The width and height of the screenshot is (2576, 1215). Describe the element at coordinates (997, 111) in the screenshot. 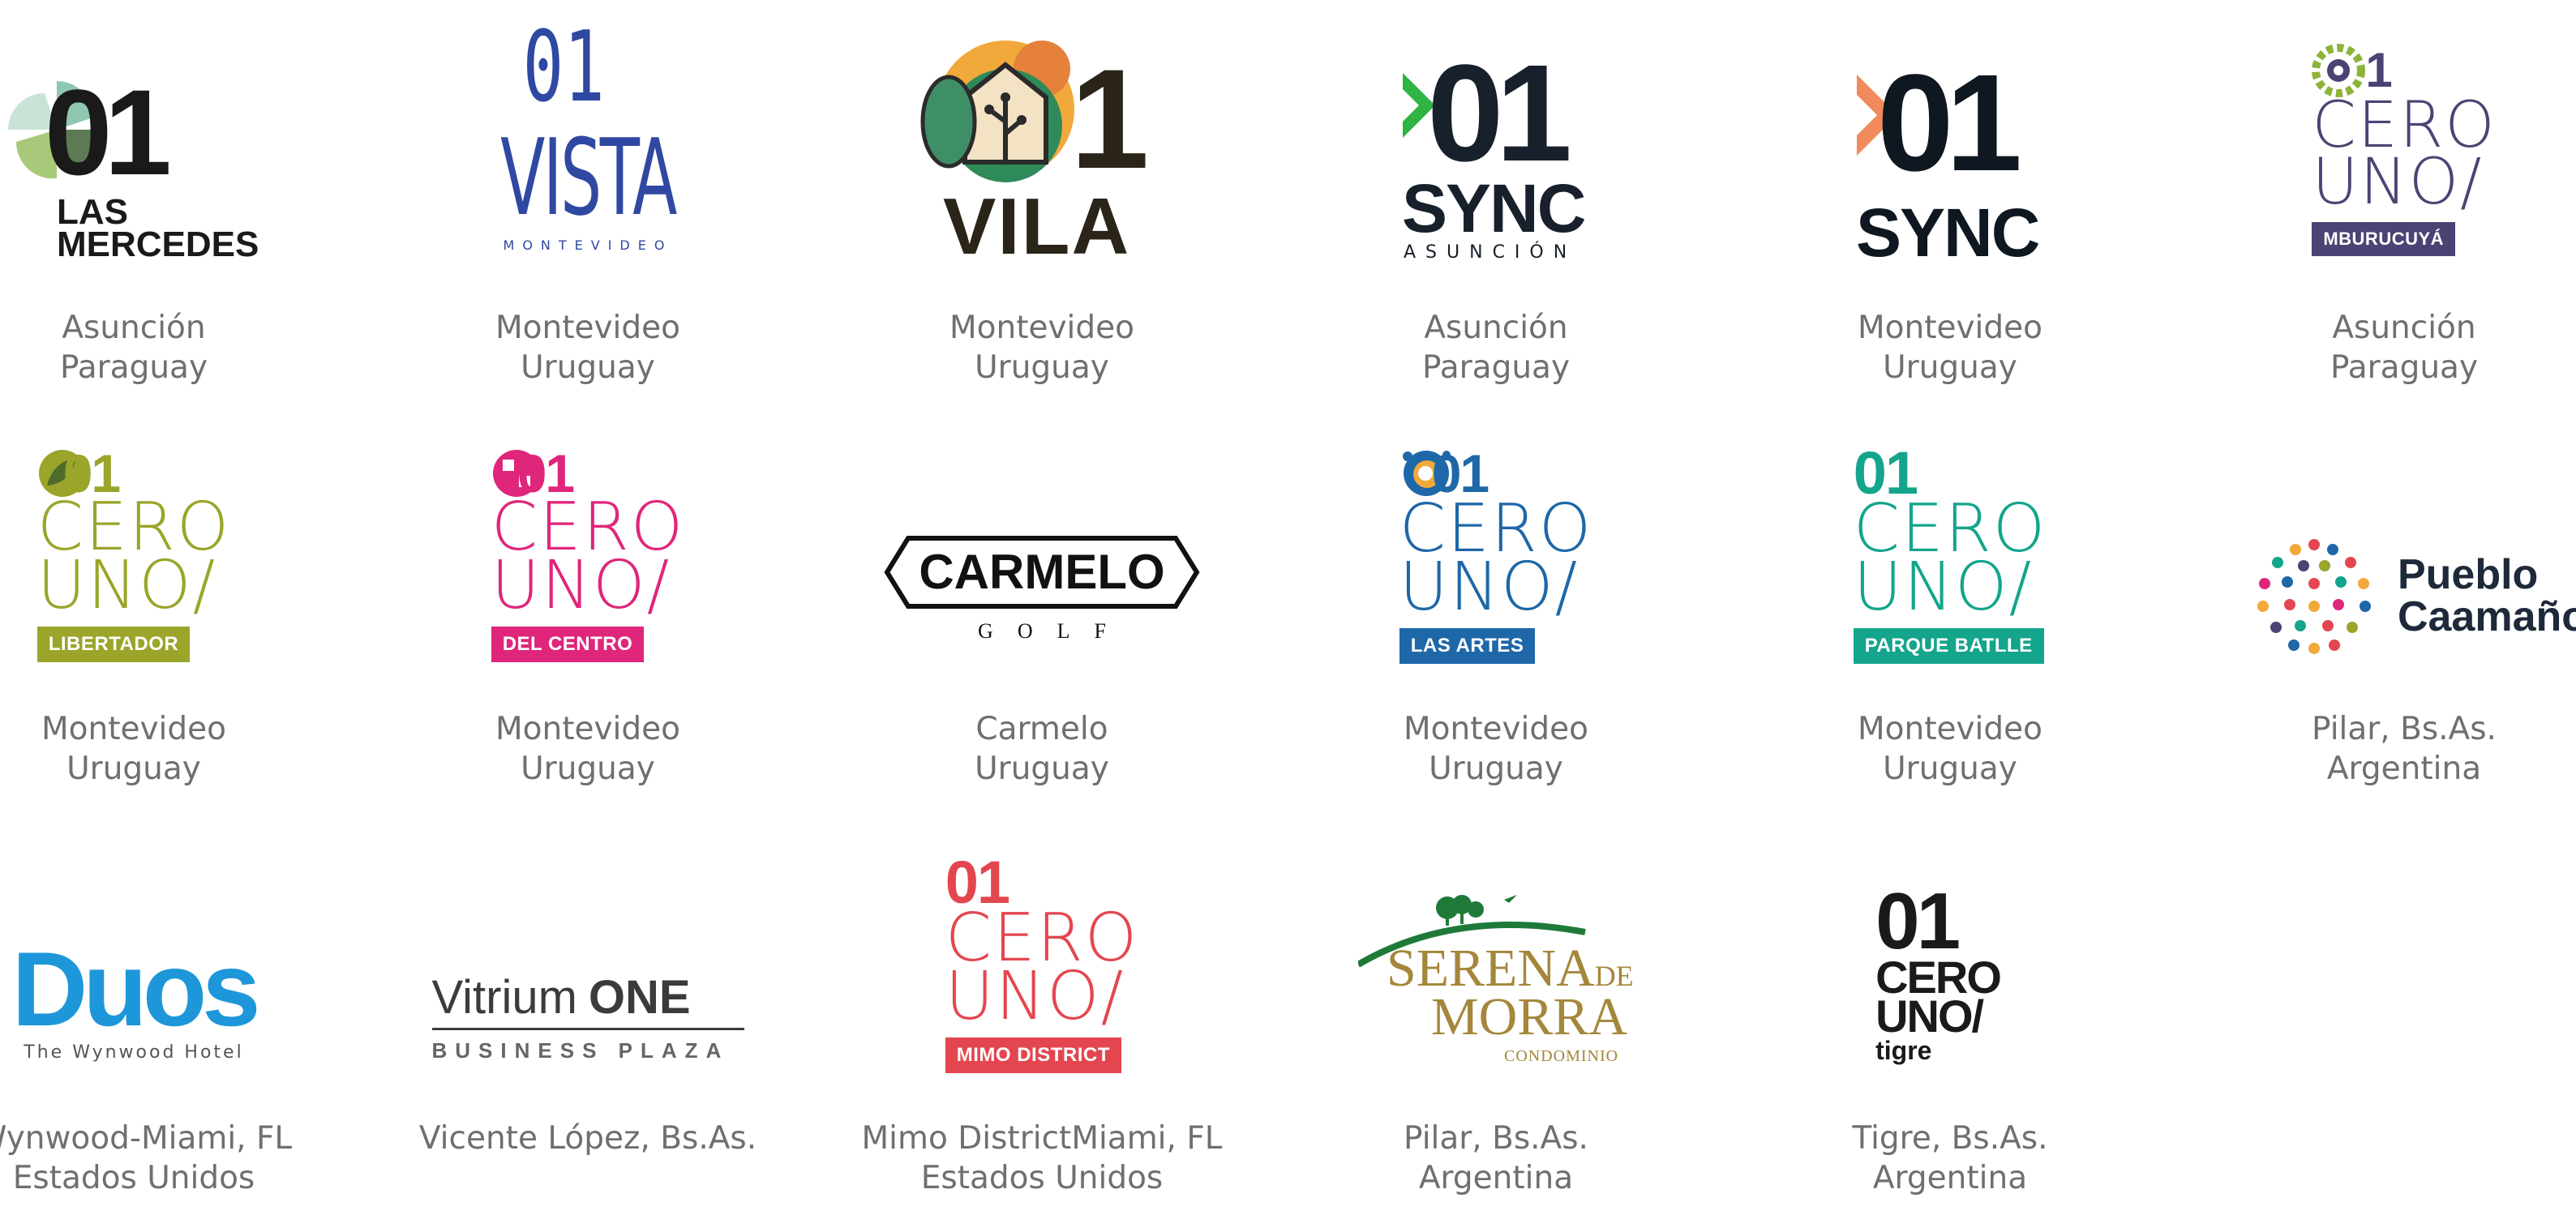

I see `house-tree-icon` at that location.